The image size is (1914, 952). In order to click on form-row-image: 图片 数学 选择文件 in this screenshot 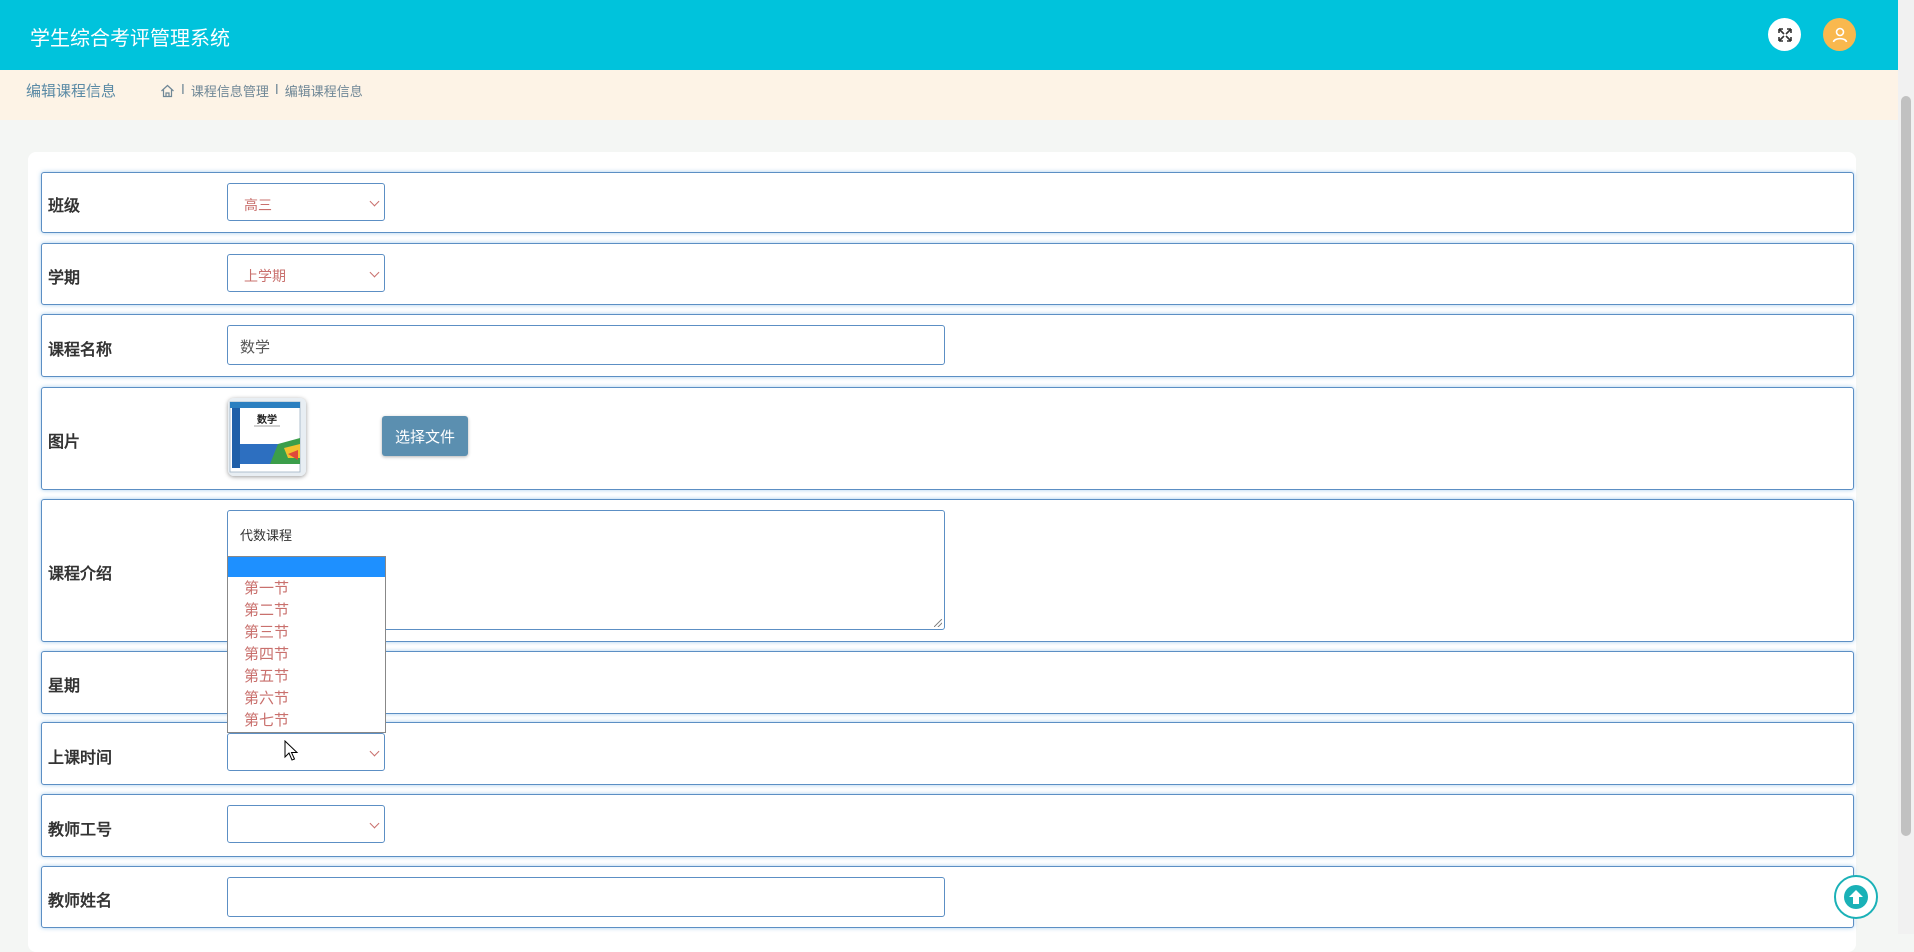, I will do `click(947, 438)`.